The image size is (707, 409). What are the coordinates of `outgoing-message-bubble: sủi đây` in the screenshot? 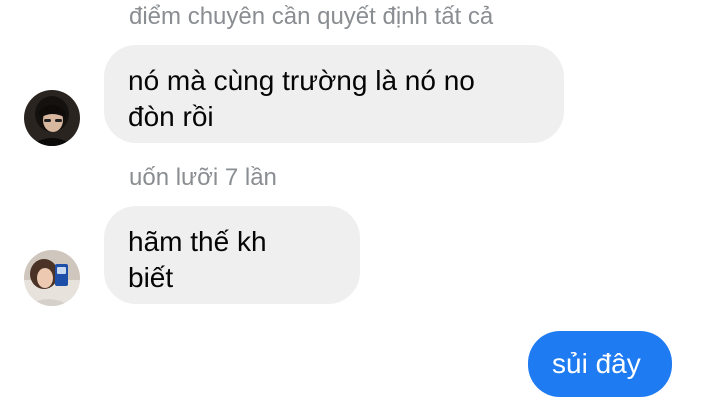 It's located at (600, 364).